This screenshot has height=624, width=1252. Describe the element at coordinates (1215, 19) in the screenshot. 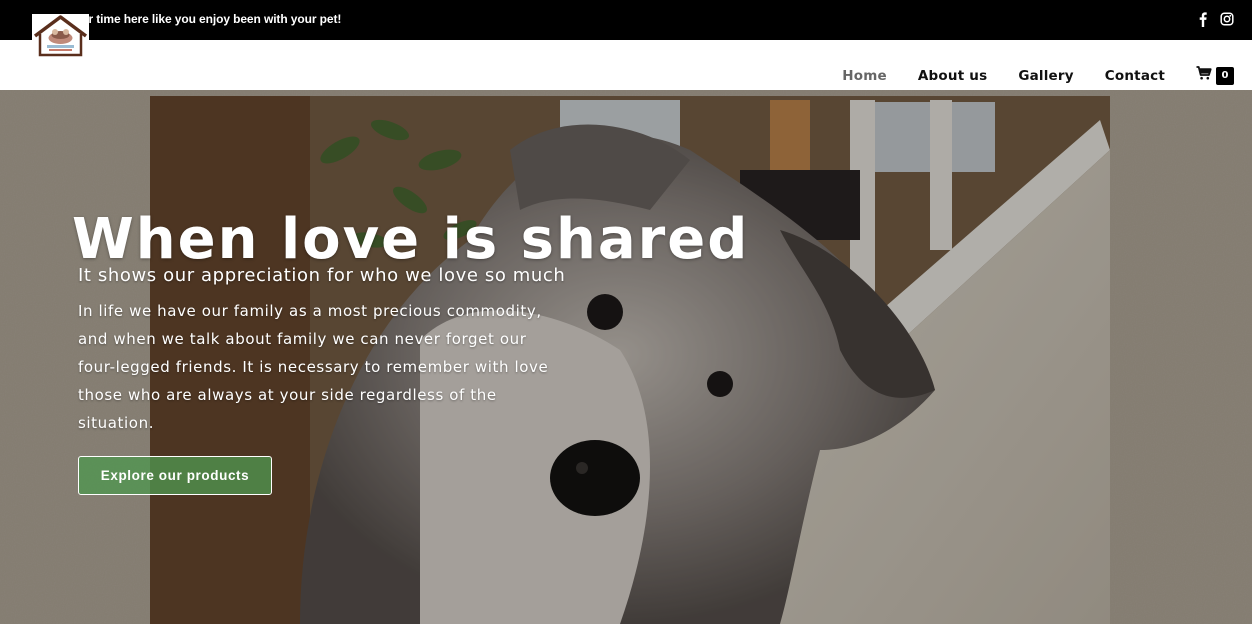

I see `social-links` at that location.